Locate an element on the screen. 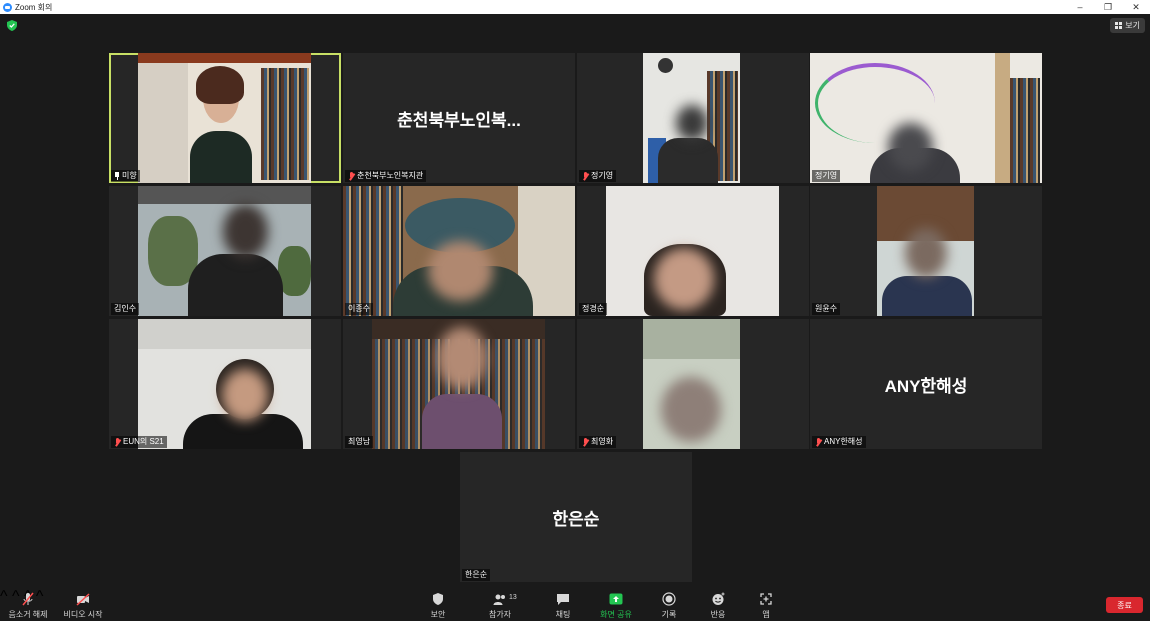 This screenshot has height=621, width=1150. video-off-icon is located at coordinates (83, 599).